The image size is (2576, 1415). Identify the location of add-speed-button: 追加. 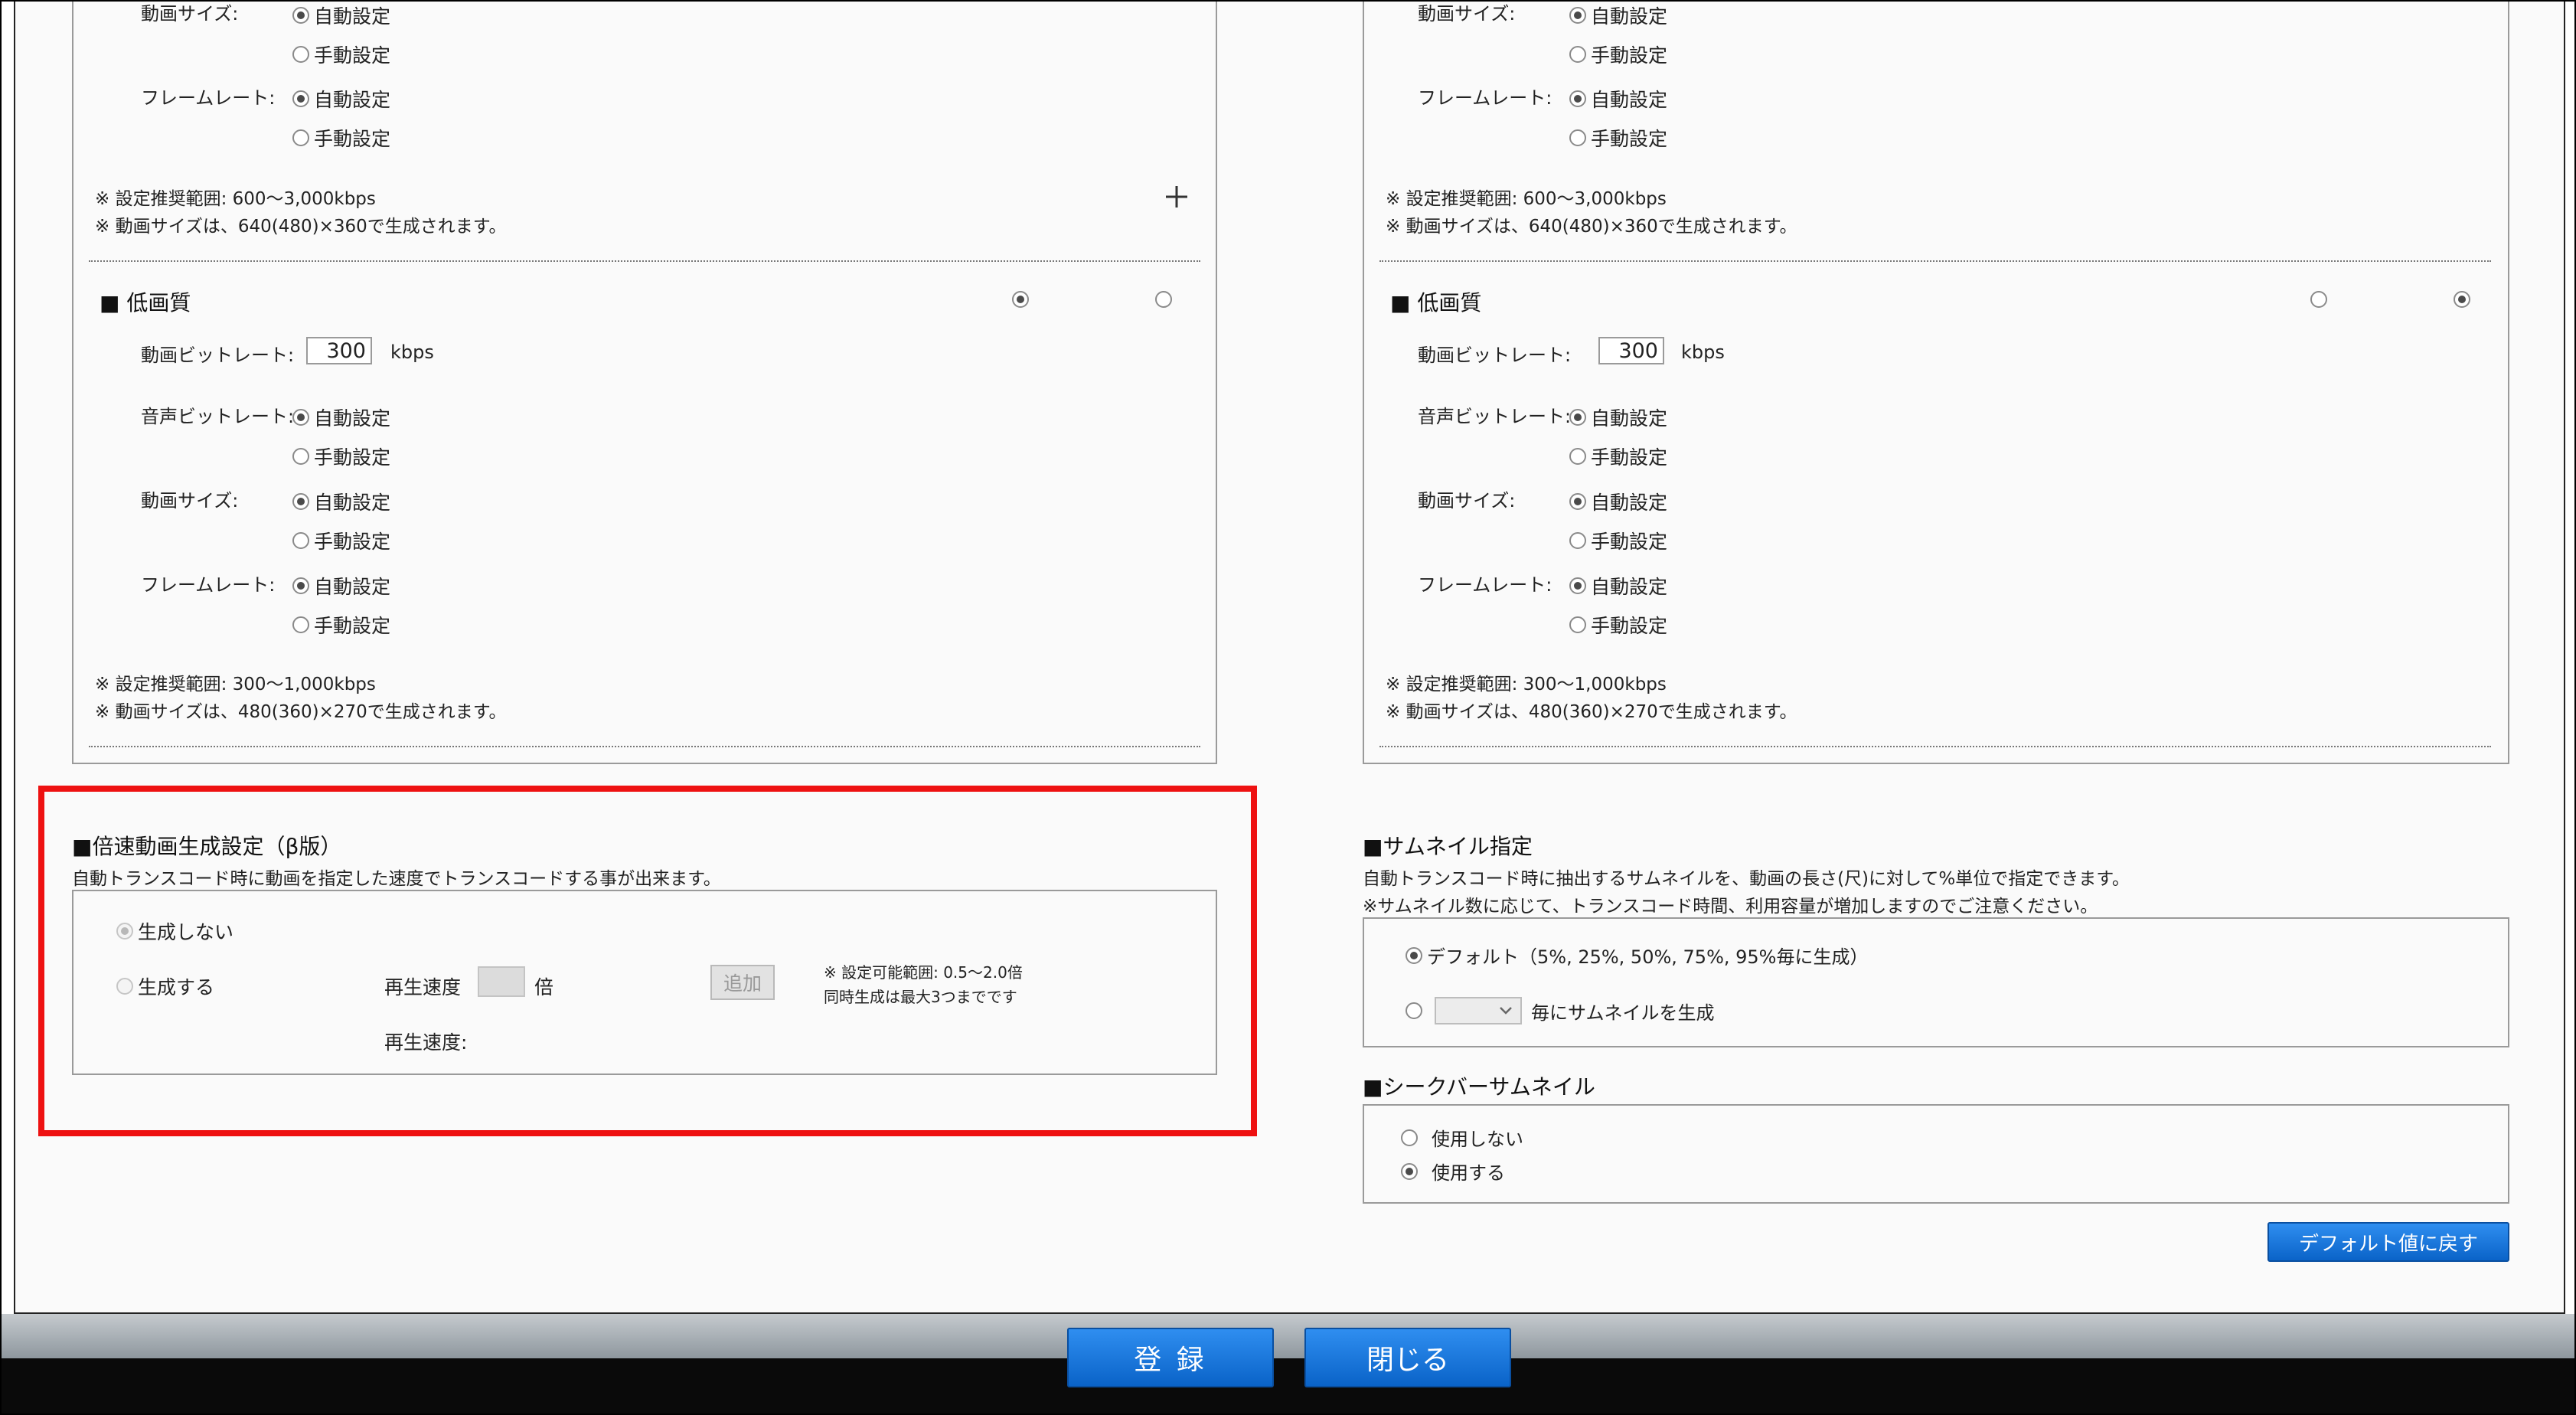
(742, 982).